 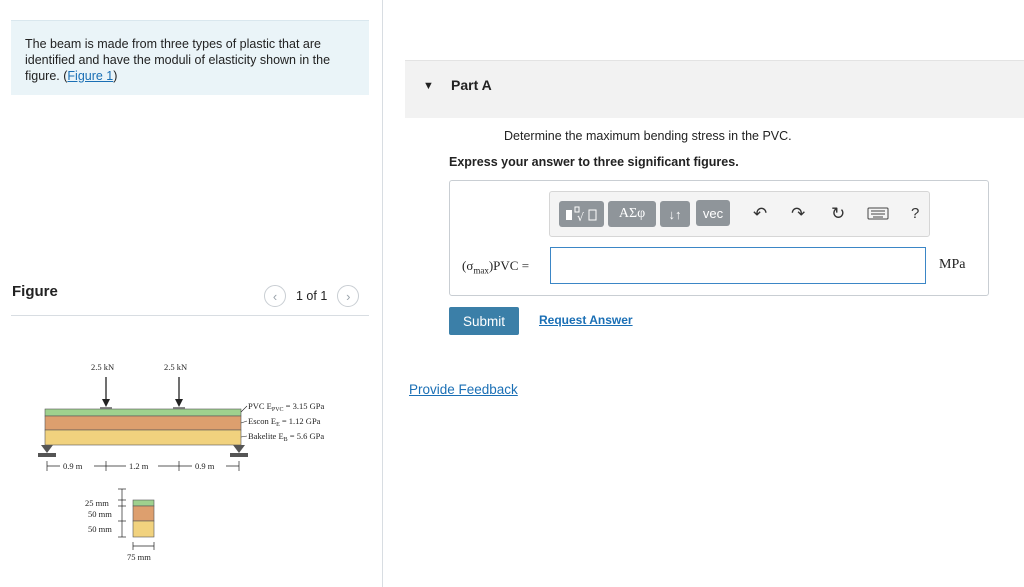 I want to click on vec-button: vec, so click(x=713, y=213).